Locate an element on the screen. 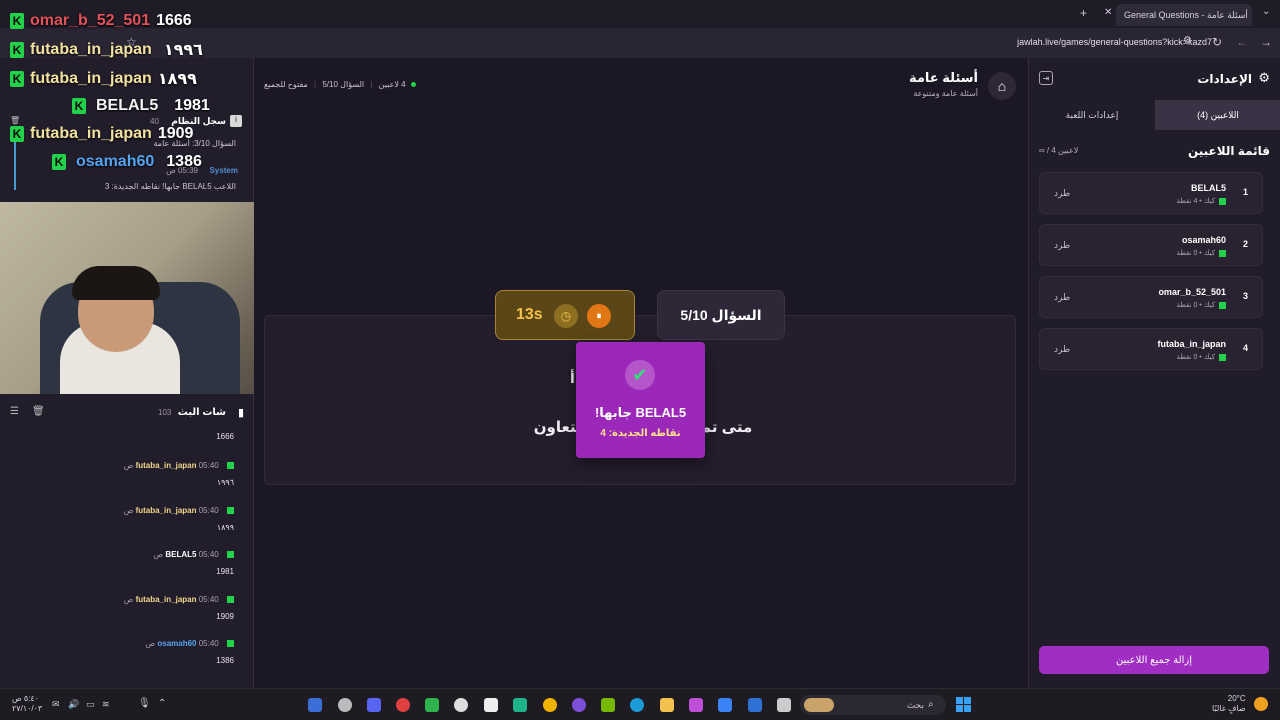  taskbar-weather: 20°C صافٍ غالبًا is located at coordinates (1229, 704).